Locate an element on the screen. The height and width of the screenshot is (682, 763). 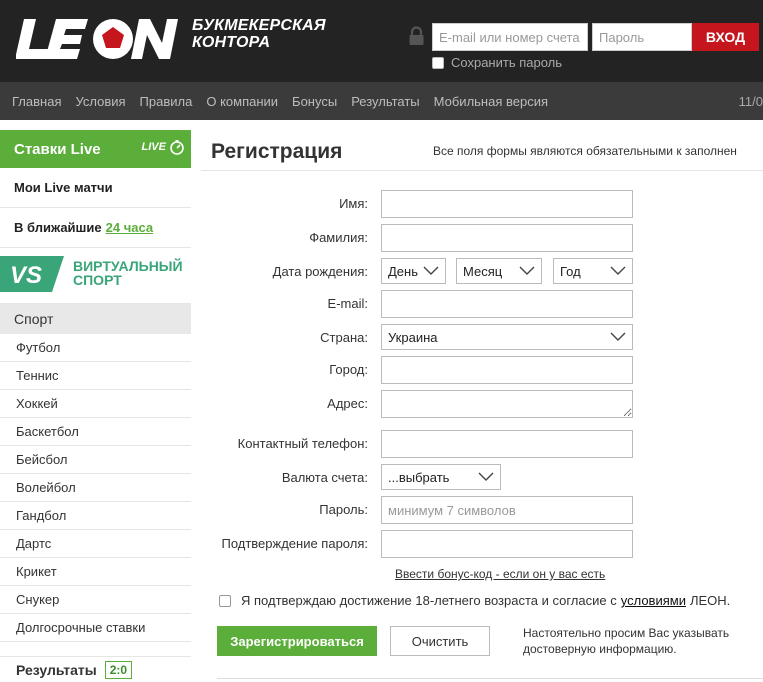
sport-item-hockey: Хоккей is located at coordinates (95, 404).